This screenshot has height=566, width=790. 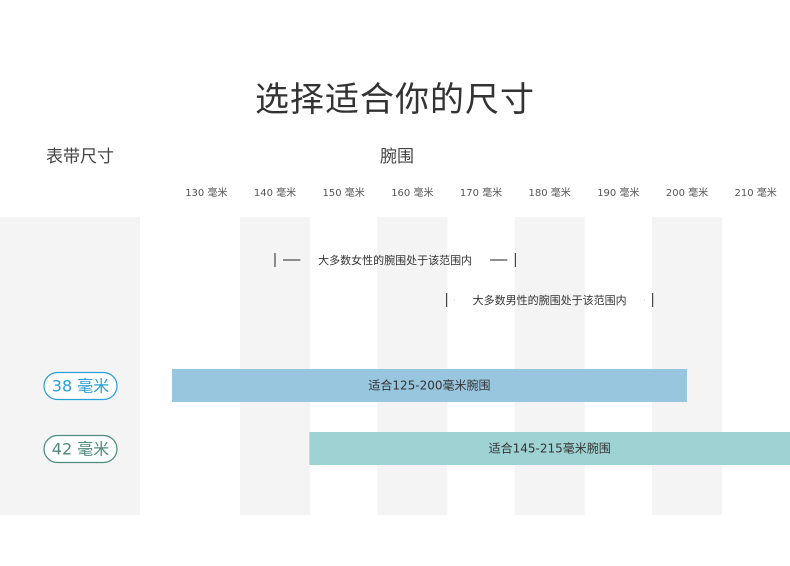 I want to click on tick-label-140: 140 毫米, so click(x=275, y=192).